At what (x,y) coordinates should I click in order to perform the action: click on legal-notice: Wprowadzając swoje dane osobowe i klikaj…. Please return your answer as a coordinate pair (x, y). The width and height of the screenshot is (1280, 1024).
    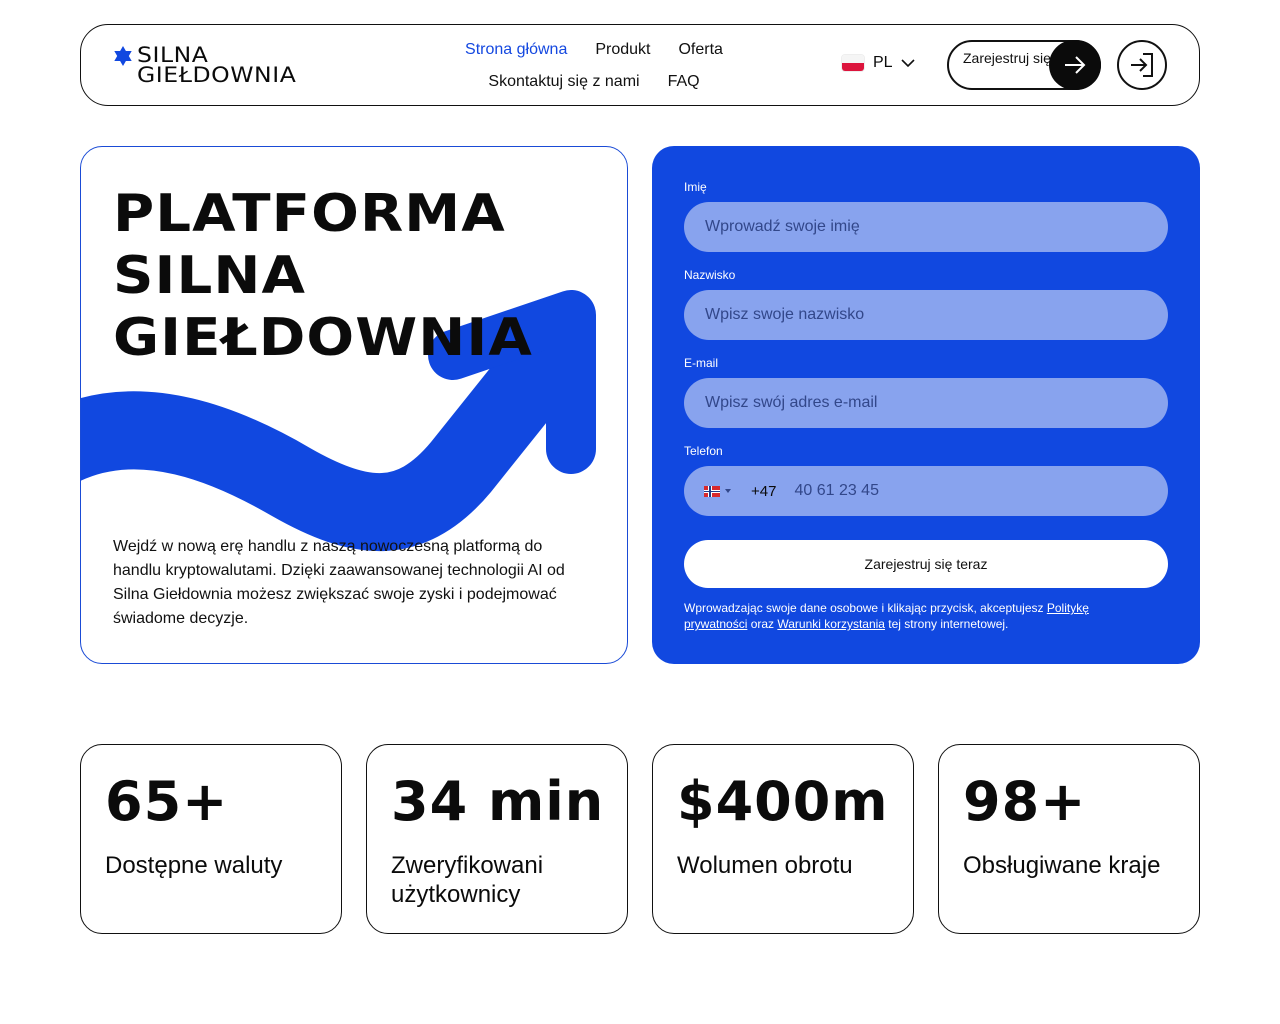
    Looking at the image, I should click on (914, 616).